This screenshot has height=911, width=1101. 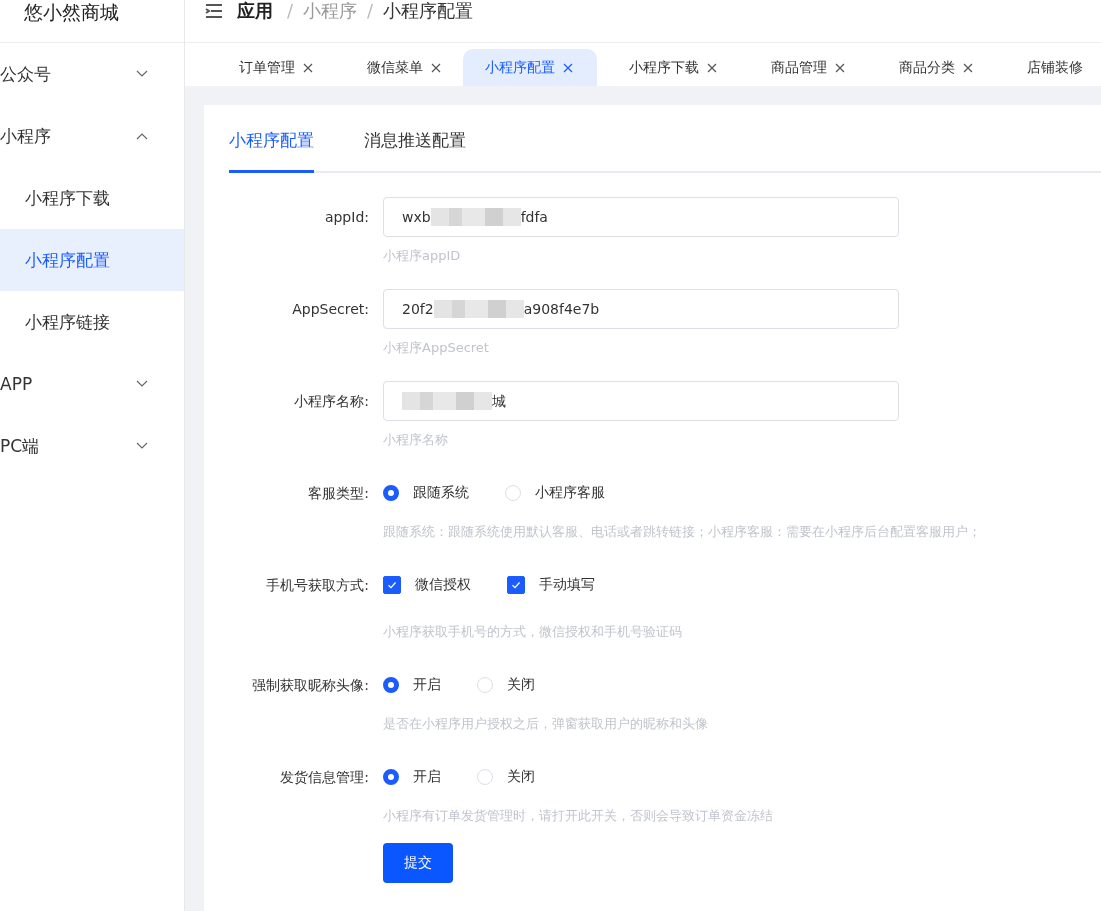 I want to click on sidebar-item: 小程序配置, so click(x=92, y=260).